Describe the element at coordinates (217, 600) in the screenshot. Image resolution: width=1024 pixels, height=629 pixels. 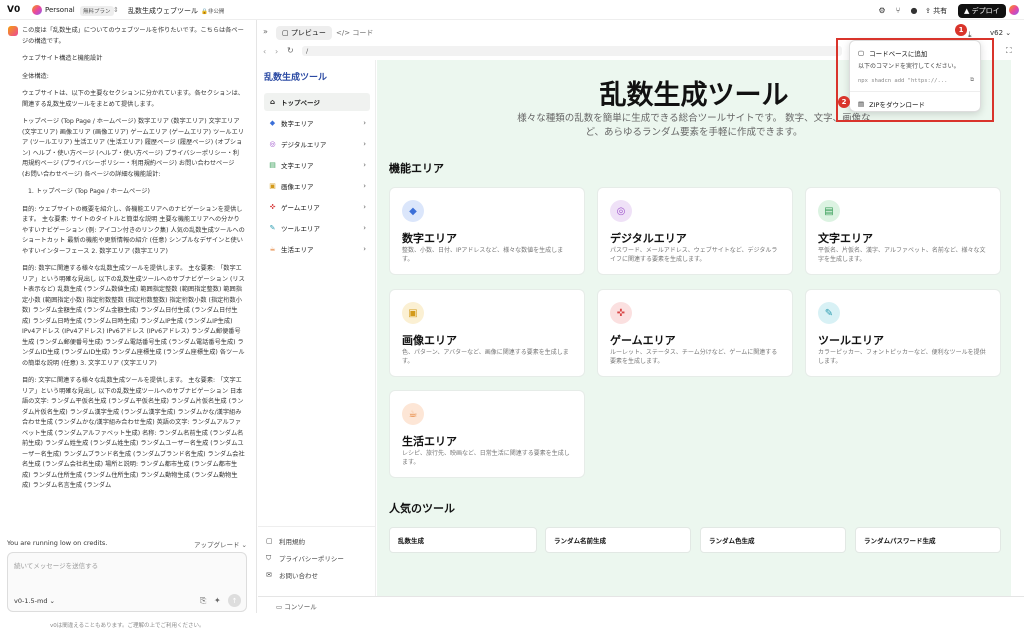
I see `sparkle-icon: ✦` at that location.